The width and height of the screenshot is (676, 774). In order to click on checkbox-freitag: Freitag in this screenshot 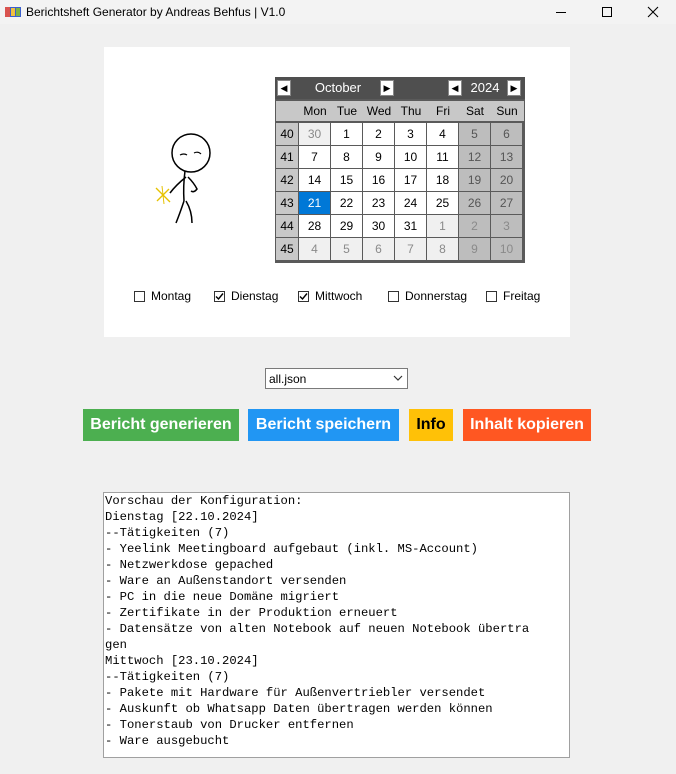, I will do `click(513, 296)`.